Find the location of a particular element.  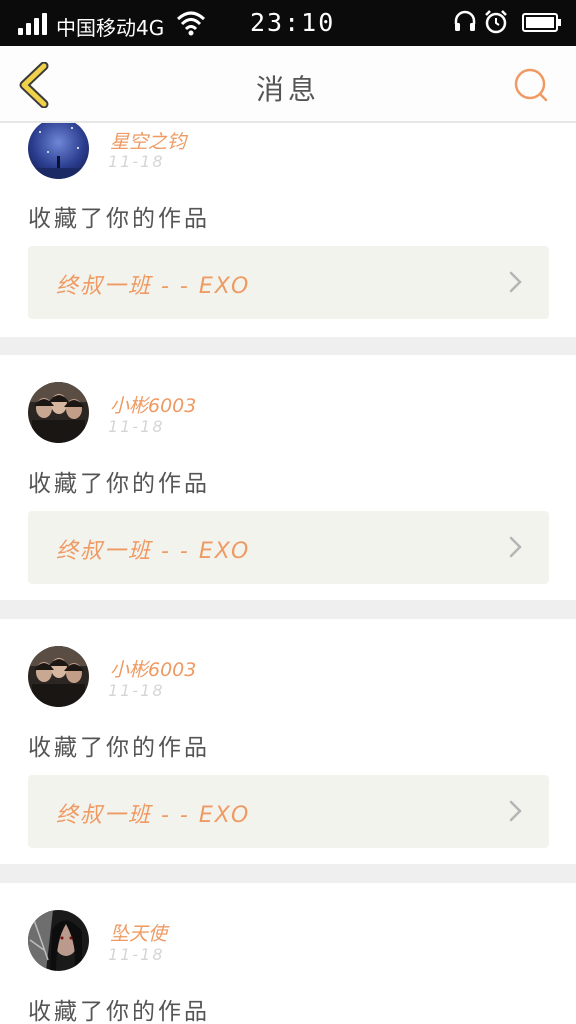

status-bar: 中国移动4G 23:10 is located at coordinates (288, 23).